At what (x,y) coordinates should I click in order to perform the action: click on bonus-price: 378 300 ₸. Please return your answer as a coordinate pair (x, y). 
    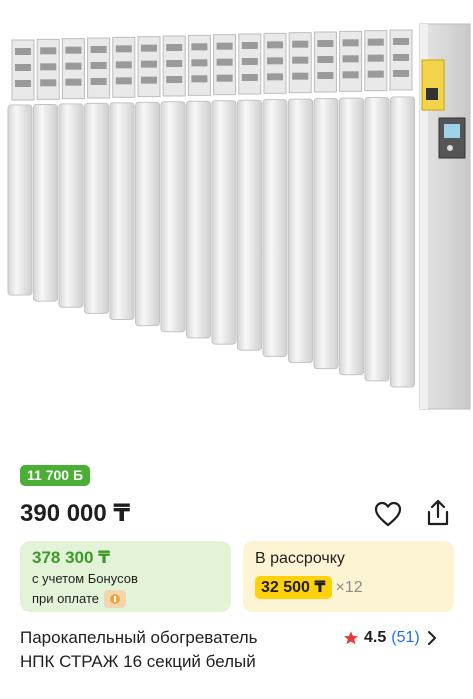
    Looking at the image, I should click on (71, 557).